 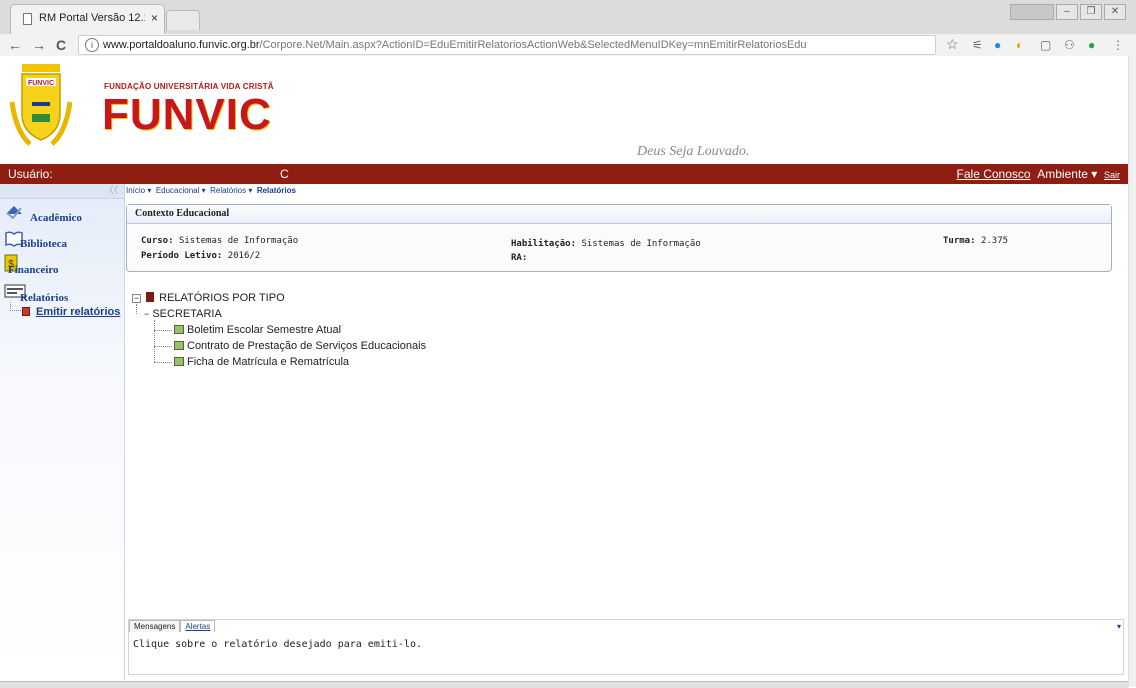 What do you see at coordinates (276, 190) in the screenshot?
I see `breadcrumb-current: Relatórios` at bounding box center [276, 190].